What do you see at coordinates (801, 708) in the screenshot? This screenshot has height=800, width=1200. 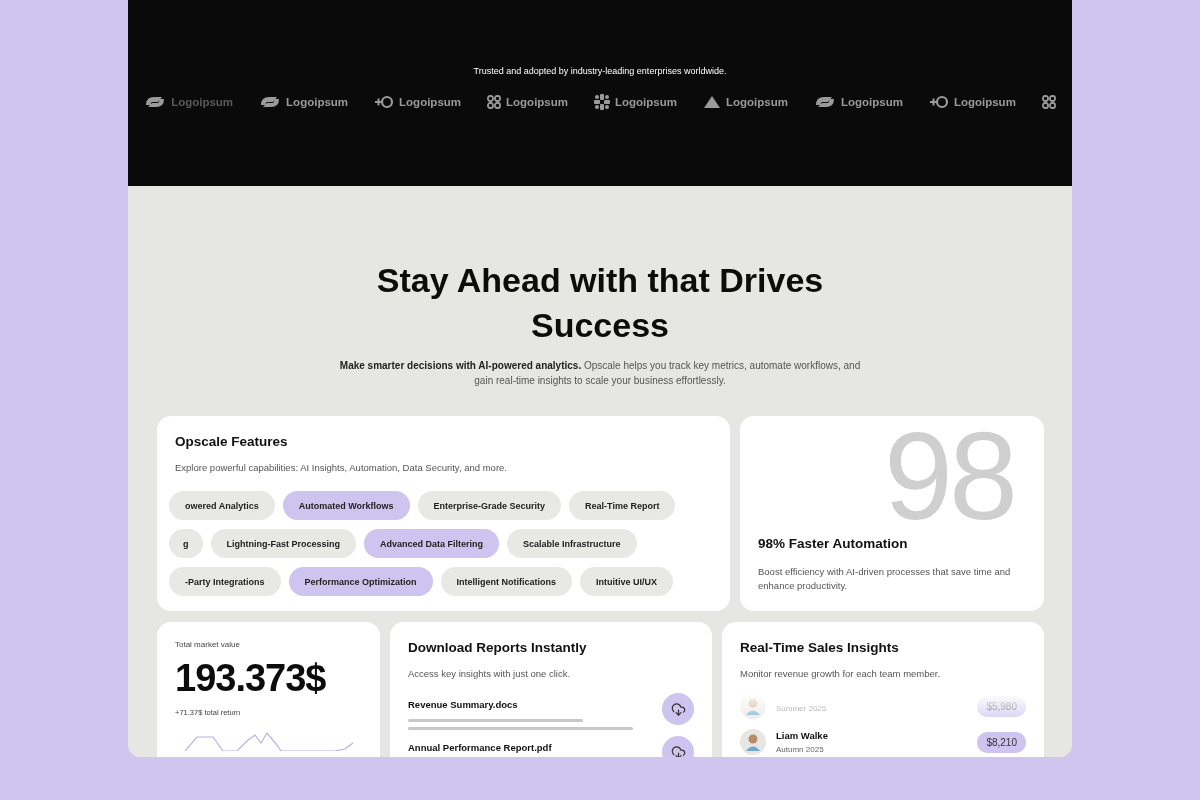 I see `member-period: Summer 2025` at bounding box center [801, 708].